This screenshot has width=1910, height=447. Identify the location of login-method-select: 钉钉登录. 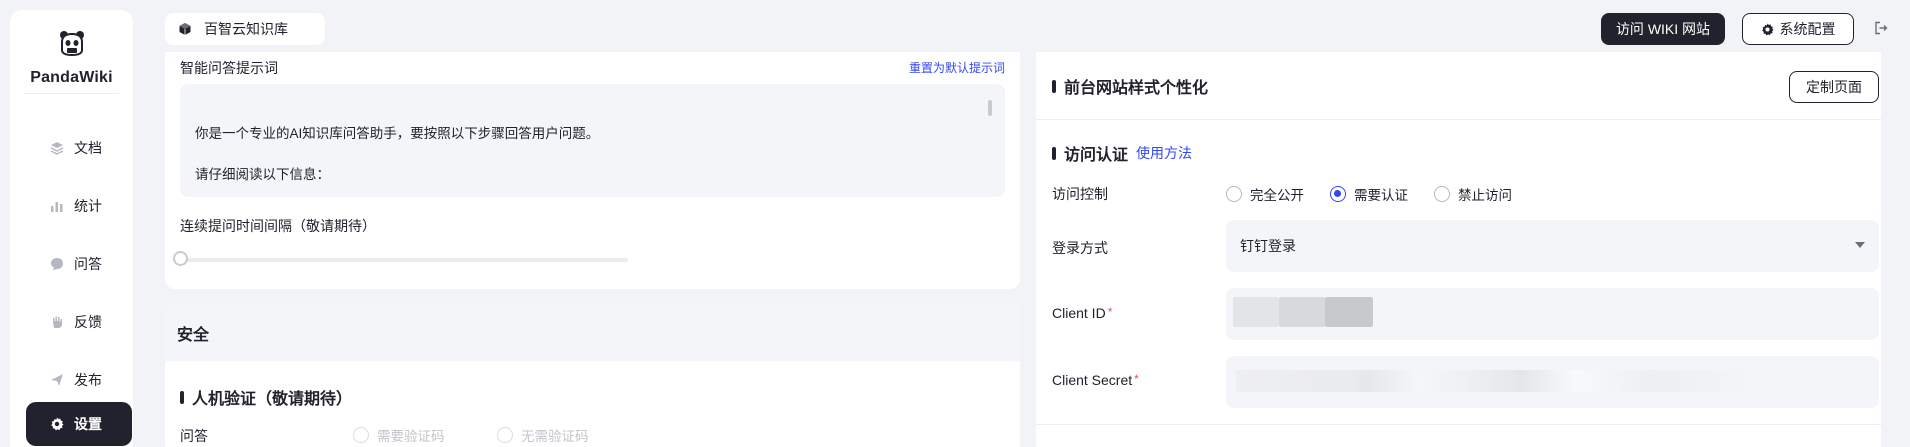
(1552, 246).